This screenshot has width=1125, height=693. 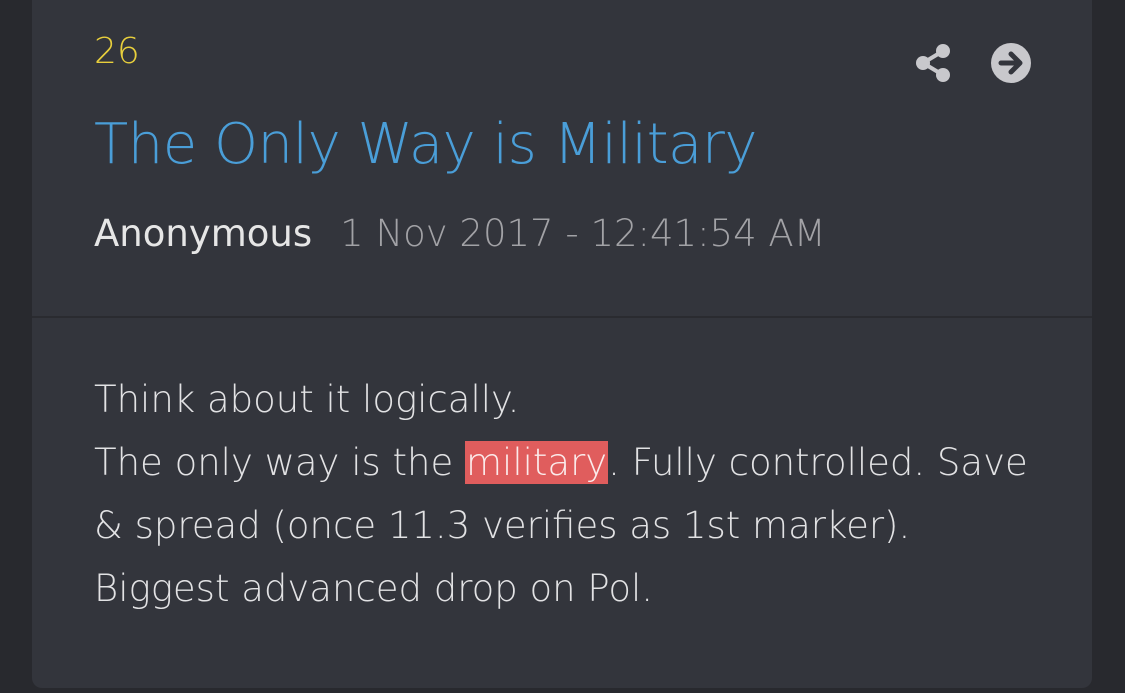 I want to click on share-icon, so click(x=933, y=63).